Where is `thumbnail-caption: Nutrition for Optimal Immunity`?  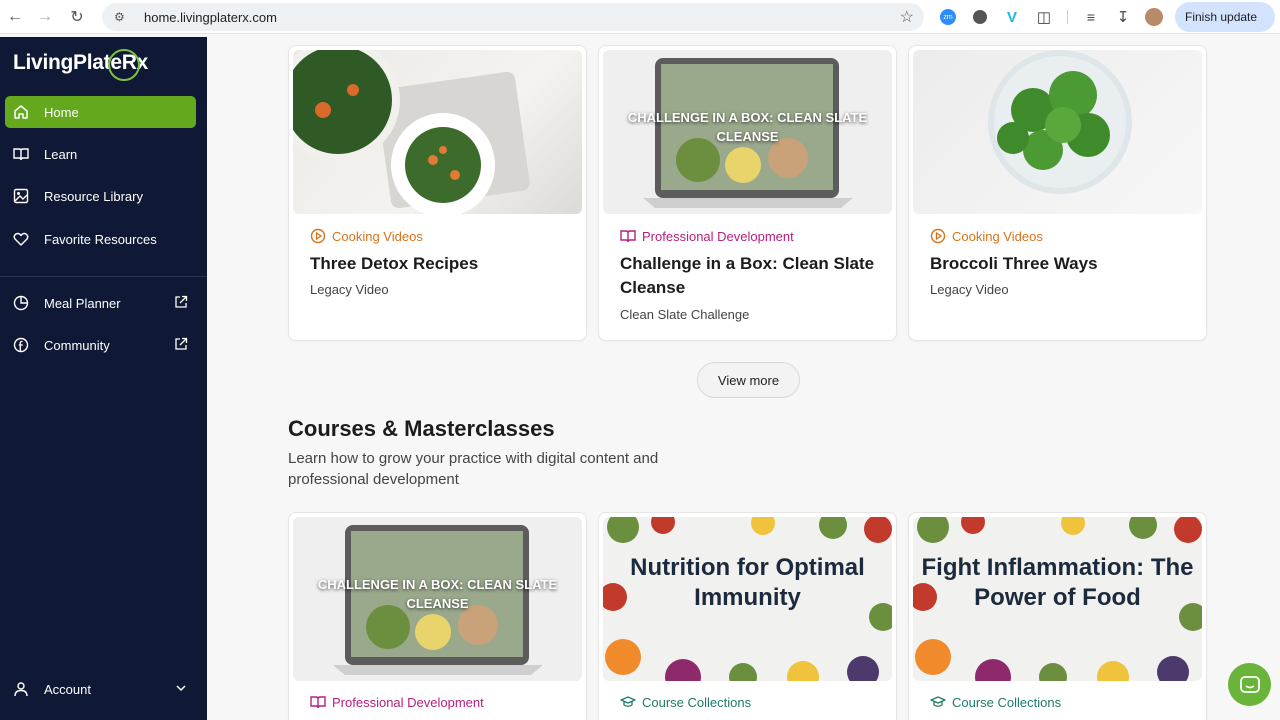 thumbnail-caption: Nutrition for Optimal Immunity is located at coordinates (747, 582).